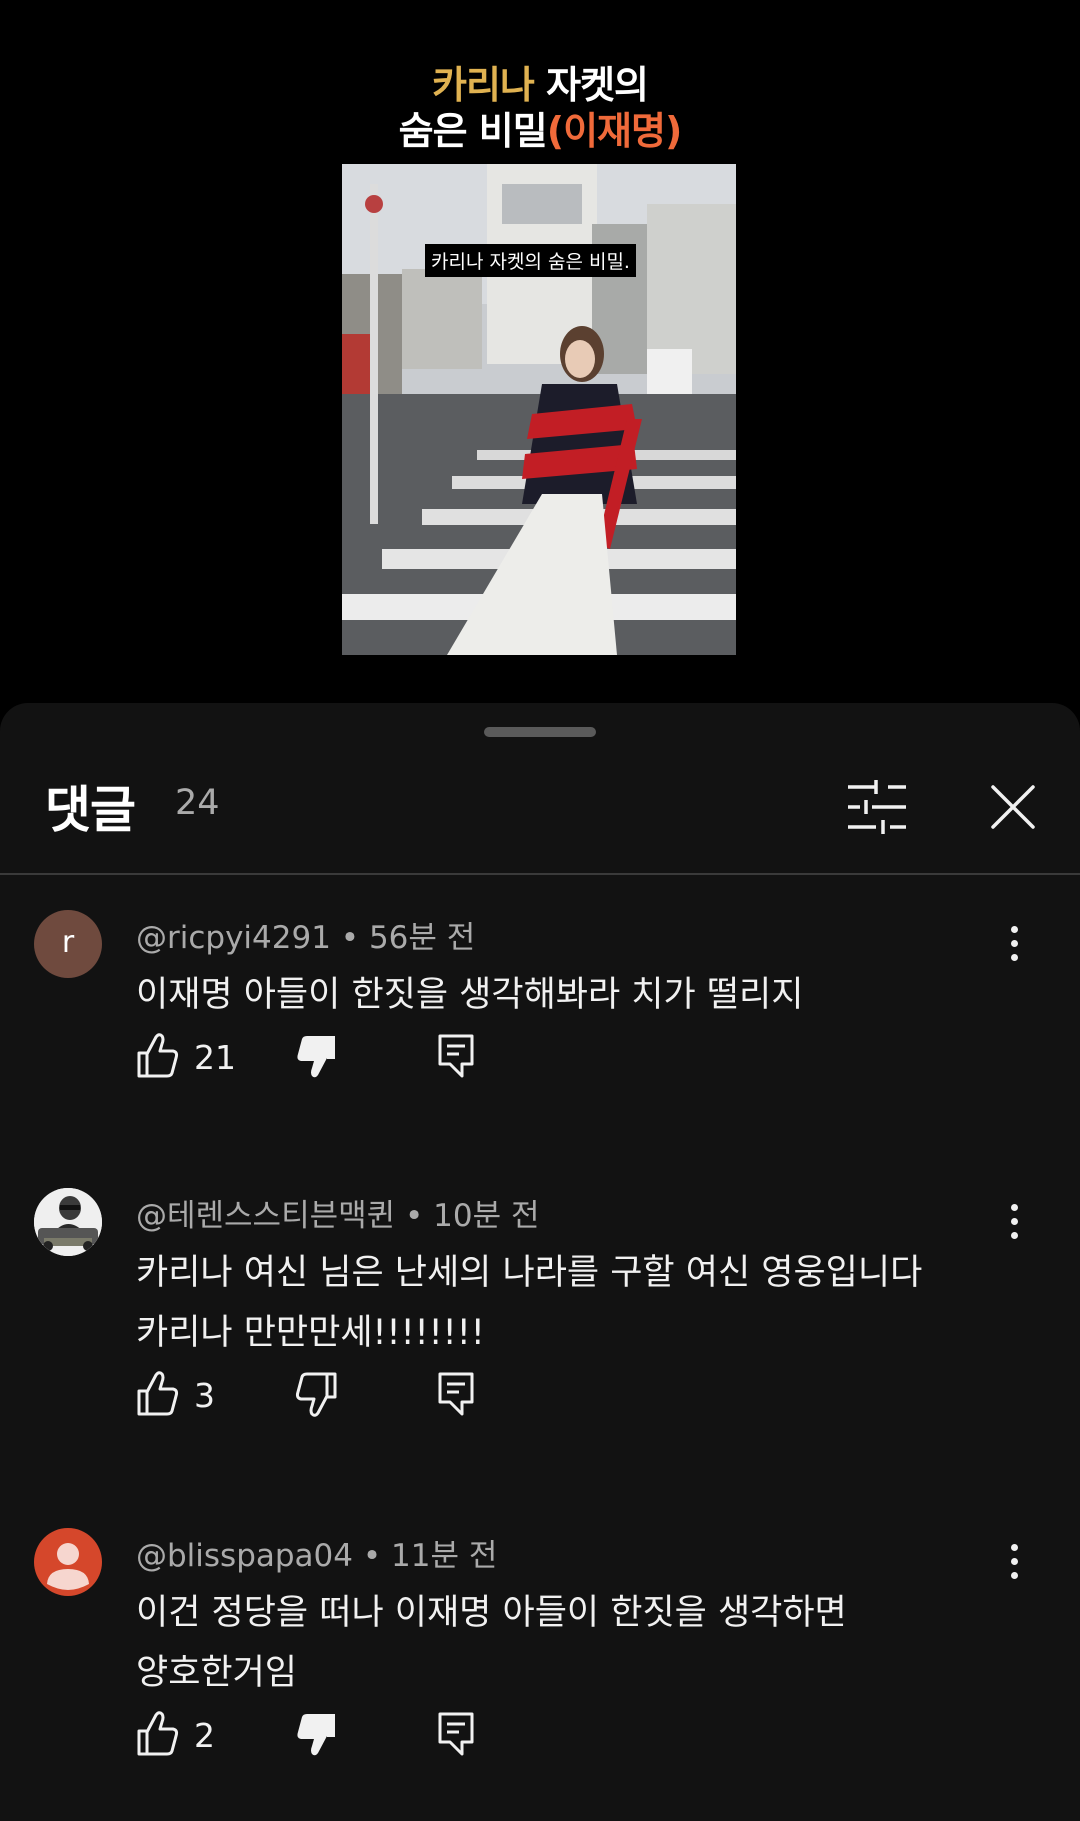 This screenshot has height=1821, width=1080. What do you see at coordinates (614, 131) in the screenshot?
I see `title-highlight: (이재명)` at bounding box center [614, 131].